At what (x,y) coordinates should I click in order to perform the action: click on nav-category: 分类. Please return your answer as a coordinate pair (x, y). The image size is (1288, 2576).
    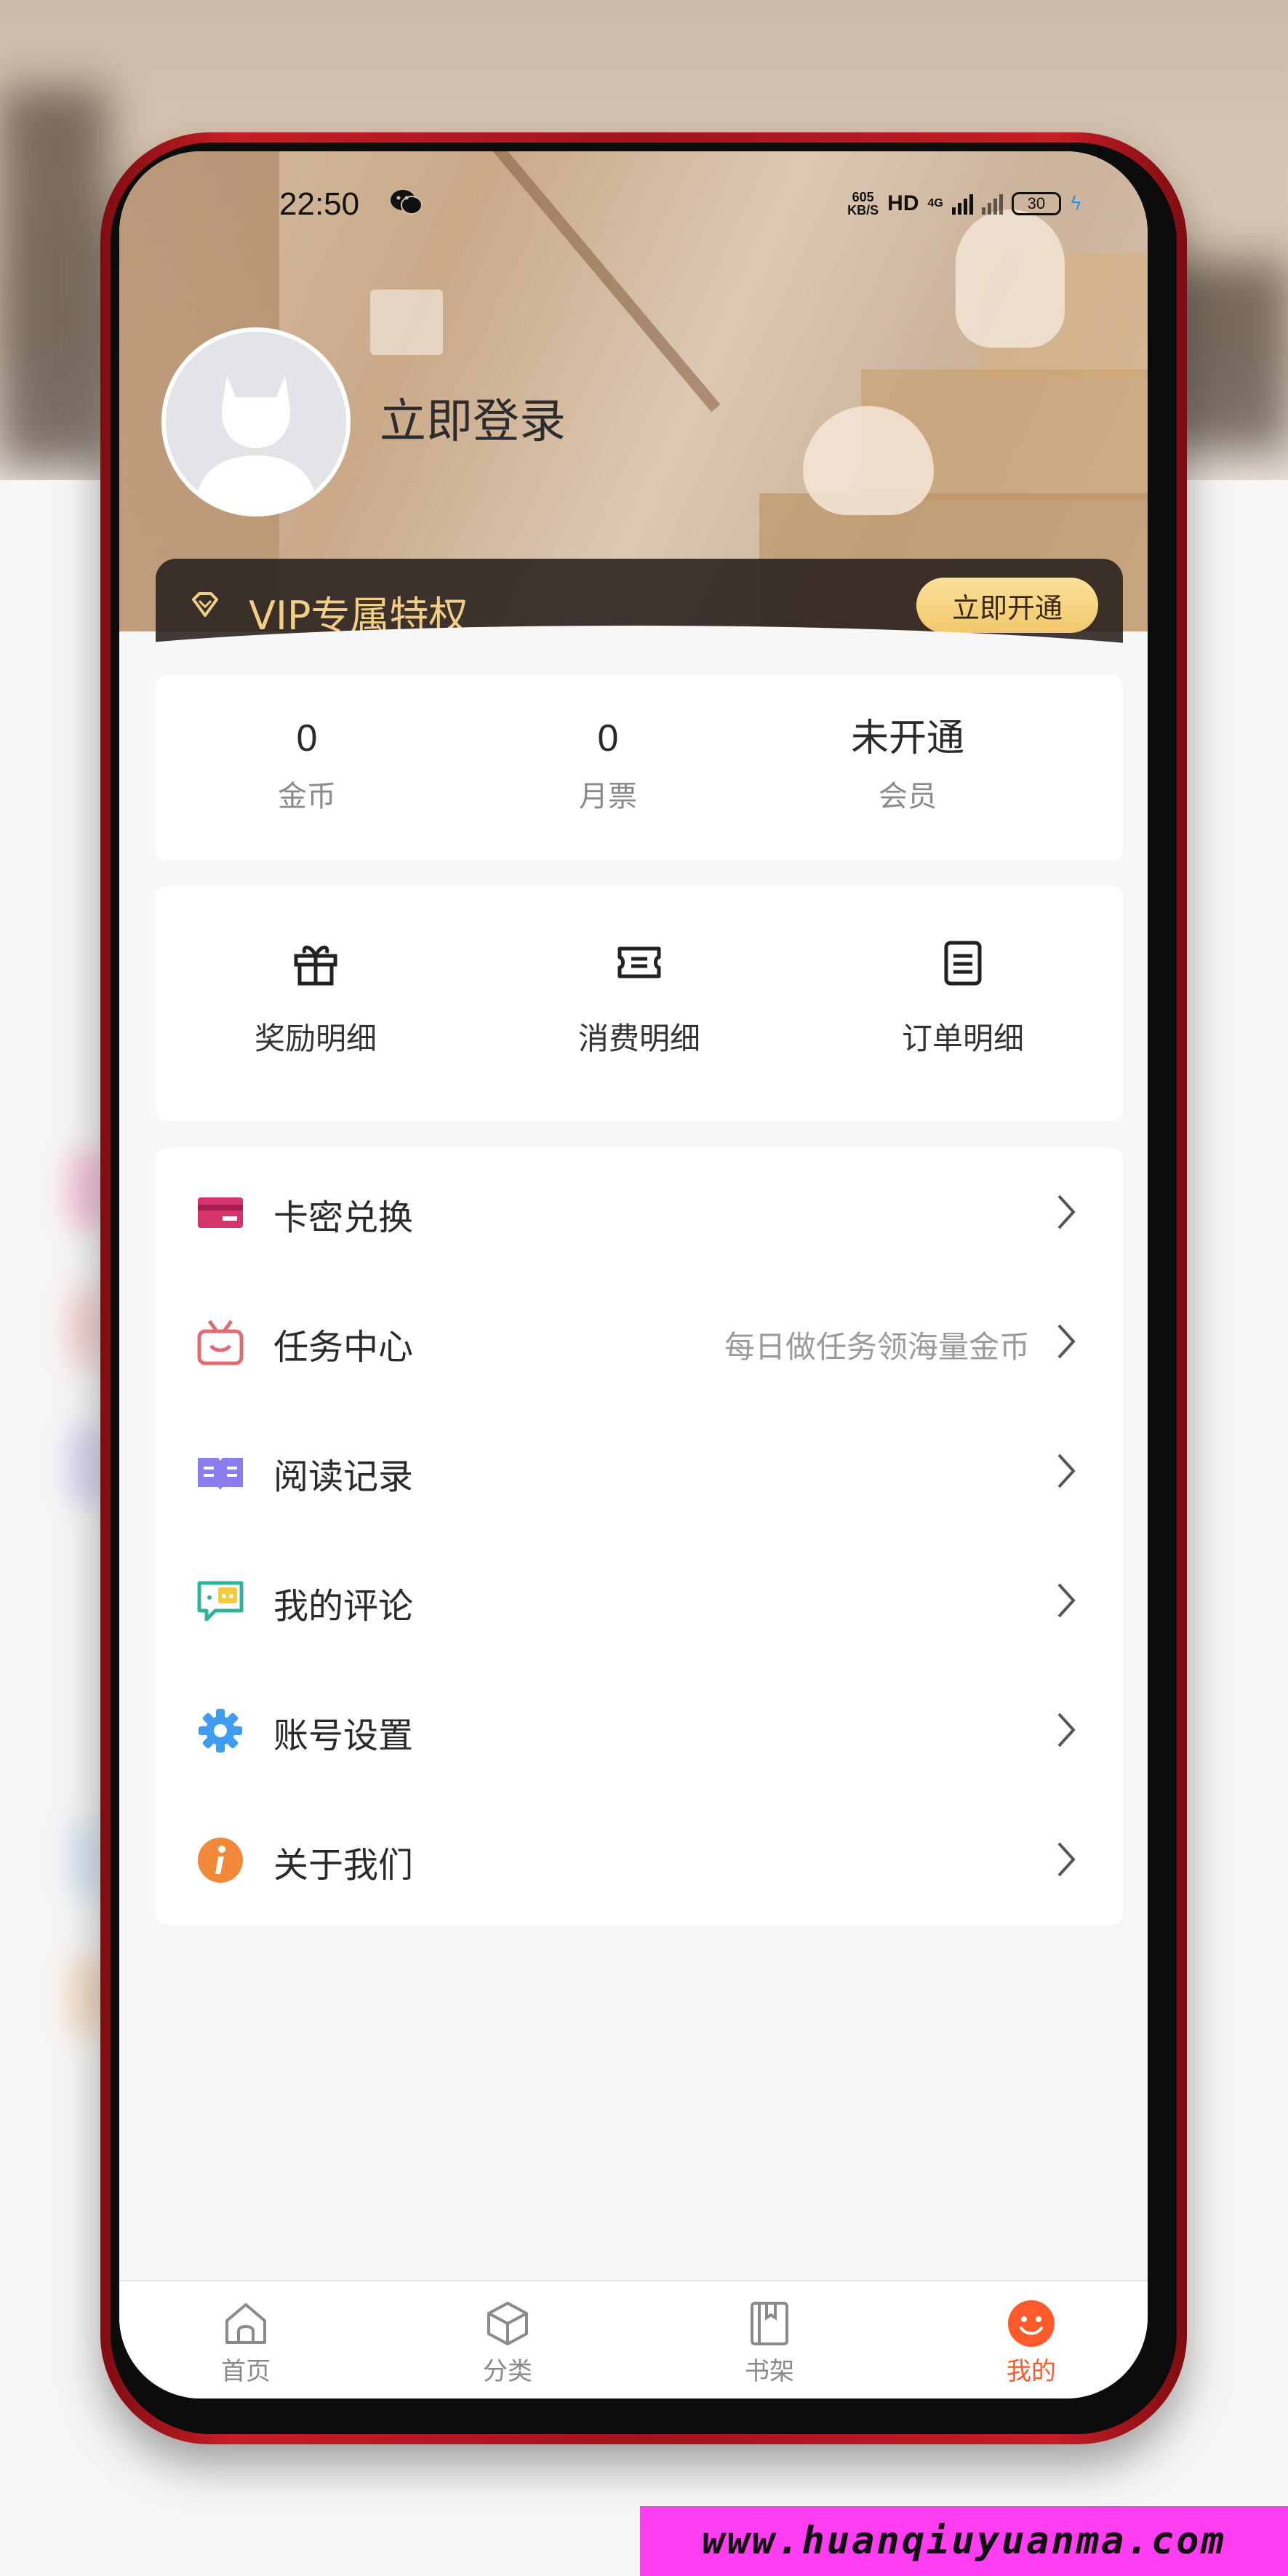
    Looking at the image, I should click on (507, 2343).